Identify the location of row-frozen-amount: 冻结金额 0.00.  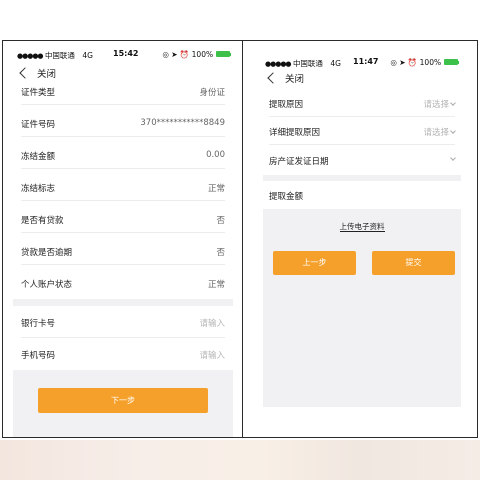
(123, 153).